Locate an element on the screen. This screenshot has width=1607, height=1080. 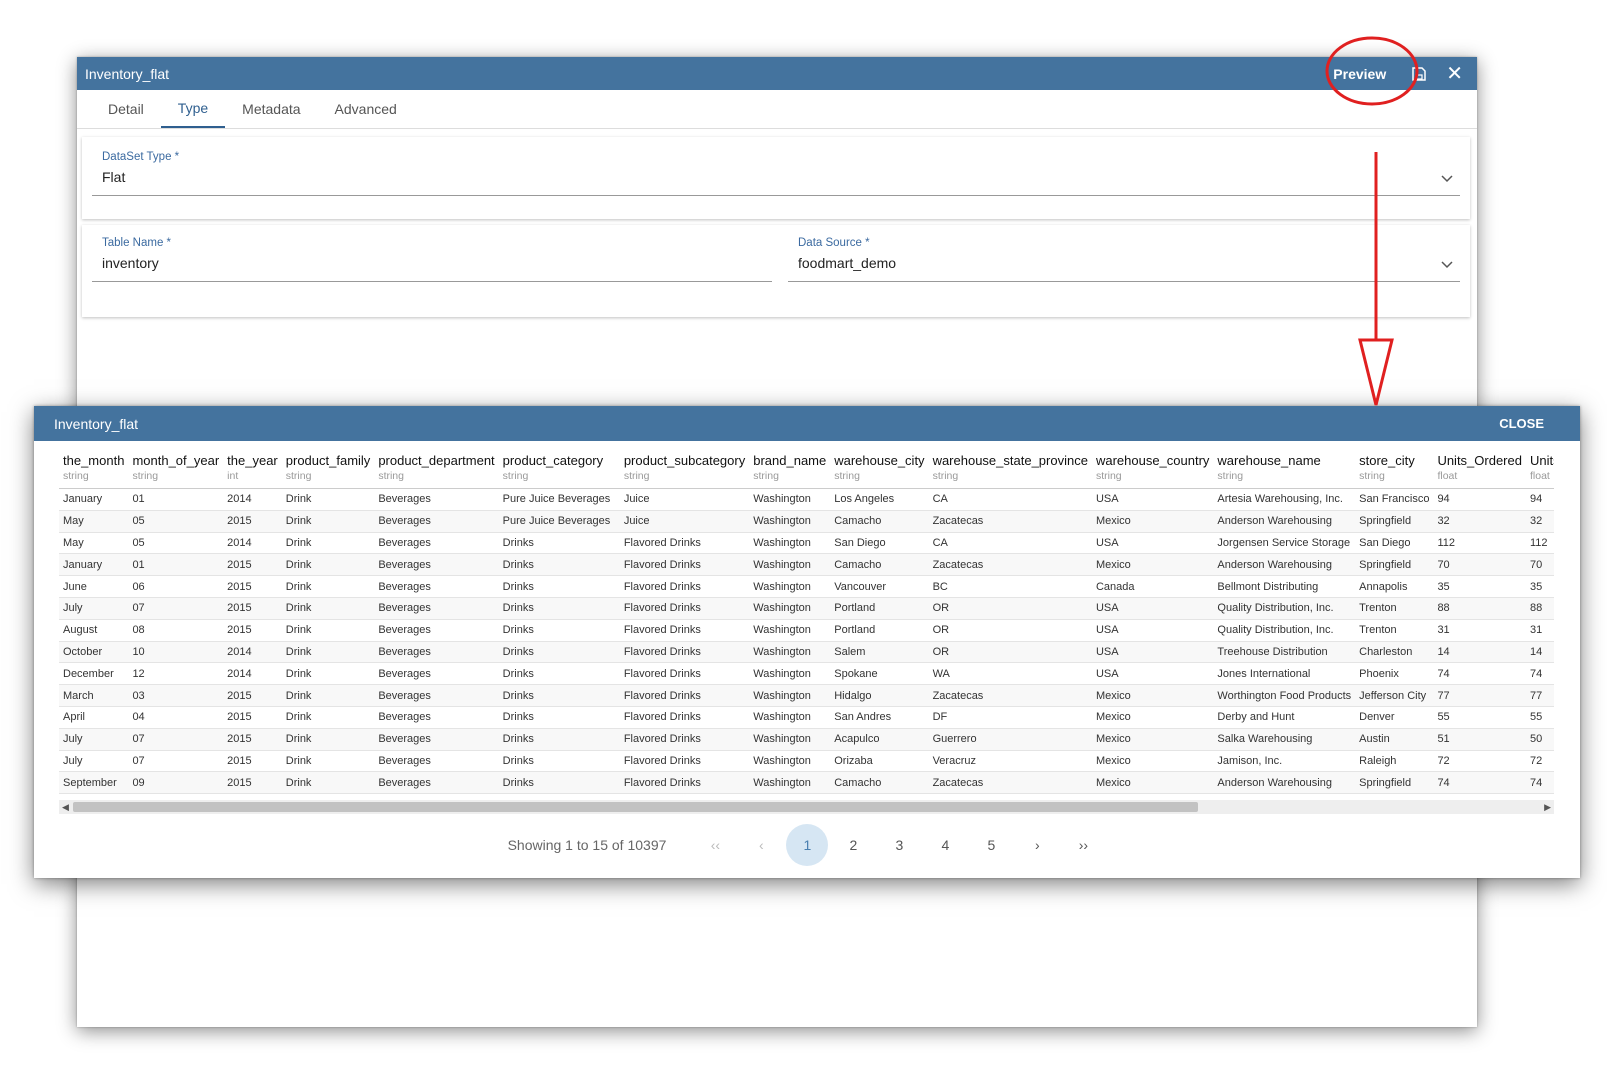
table-cell: 55 is located at coordinates (1539, 717).